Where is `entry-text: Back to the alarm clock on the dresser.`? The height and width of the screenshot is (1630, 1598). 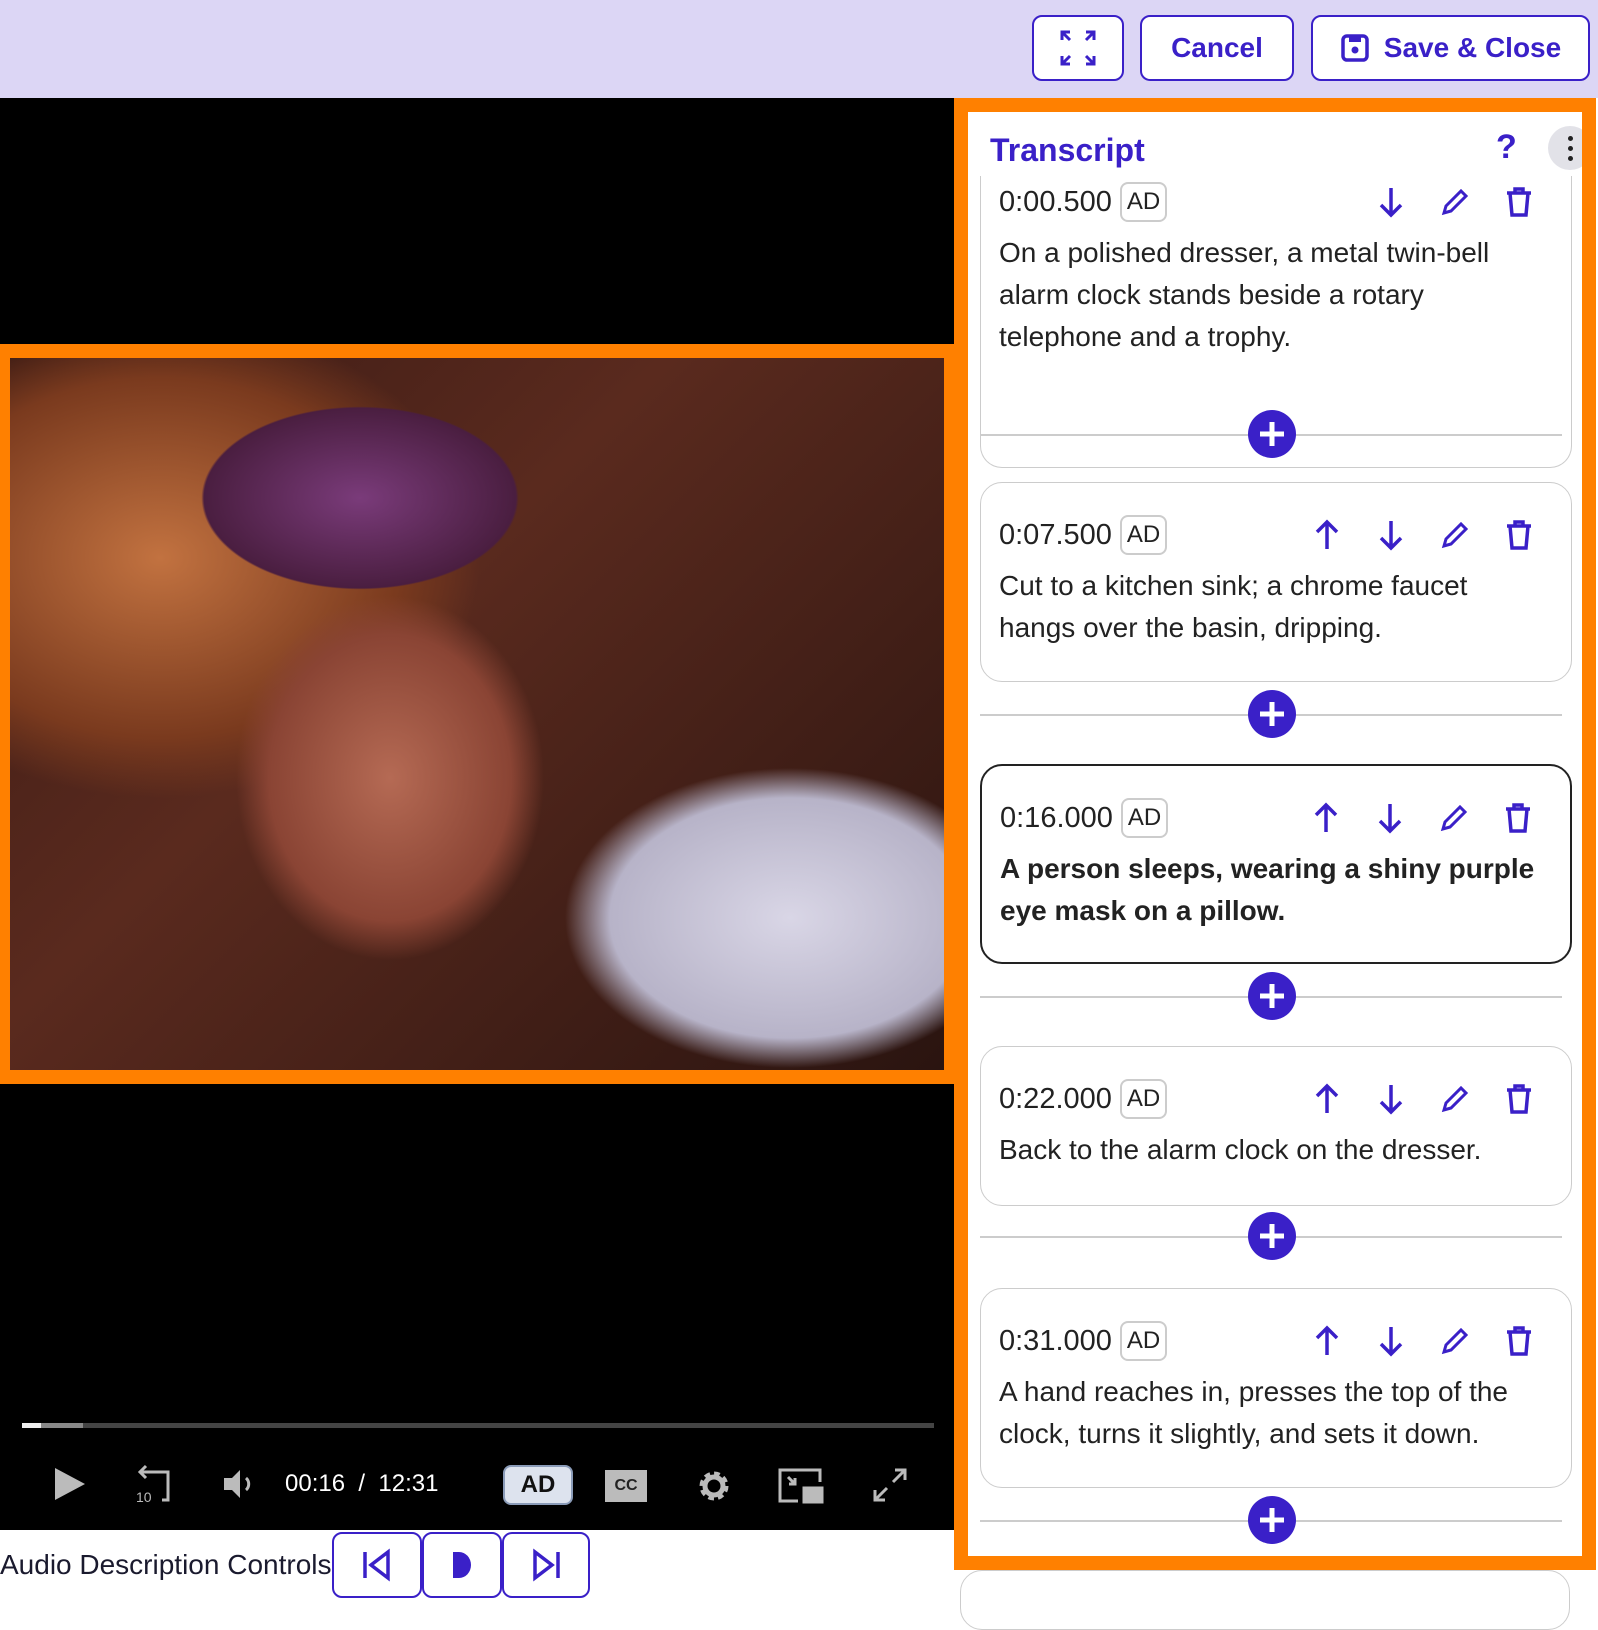
entry-text: Back to the alarm clock on the dresser. is located at coordinates (1273, 1150).